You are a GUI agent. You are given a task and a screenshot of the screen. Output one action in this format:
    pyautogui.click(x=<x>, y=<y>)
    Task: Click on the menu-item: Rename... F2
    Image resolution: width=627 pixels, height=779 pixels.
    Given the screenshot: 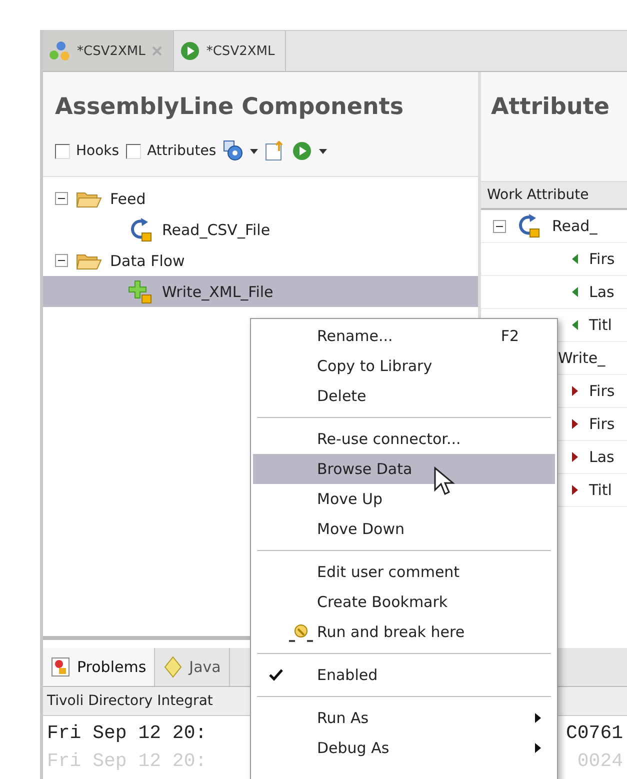 What is the action you would take?
    pyautogui.click(x=404, y=336)
    